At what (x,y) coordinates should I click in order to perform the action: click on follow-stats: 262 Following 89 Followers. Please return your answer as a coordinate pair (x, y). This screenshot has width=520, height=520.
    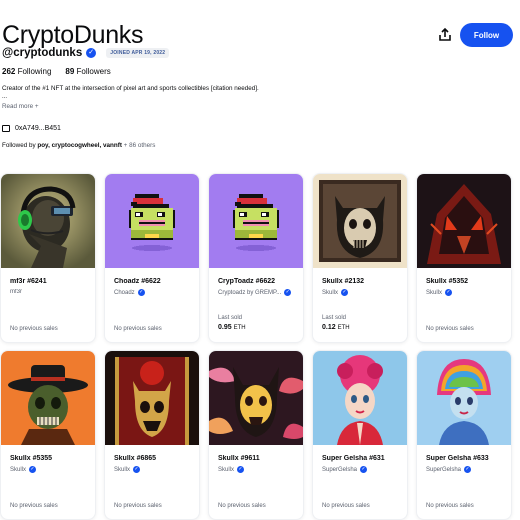
    Looking at the image, I should click on (56, 71).